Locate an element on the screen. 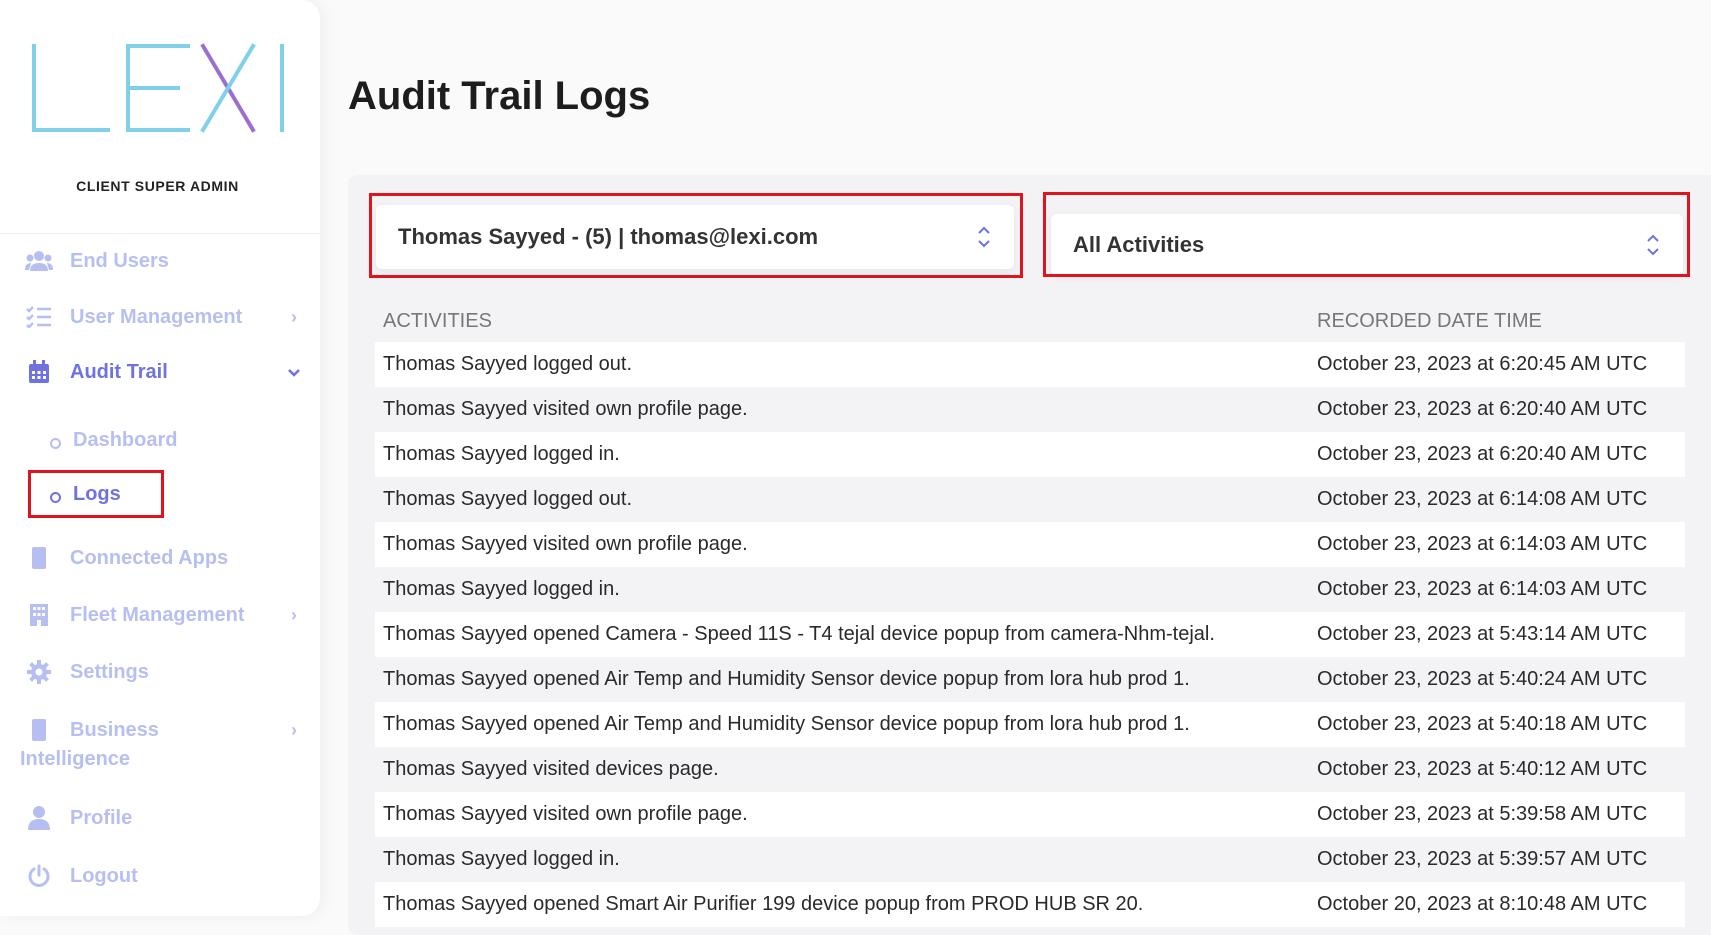 Image resolution: width=1711 pixels, height=935 pixels. datetime-cell: October 23, 2023 at 5:40:24 AM UTC is located at coordinates (1482, 679).